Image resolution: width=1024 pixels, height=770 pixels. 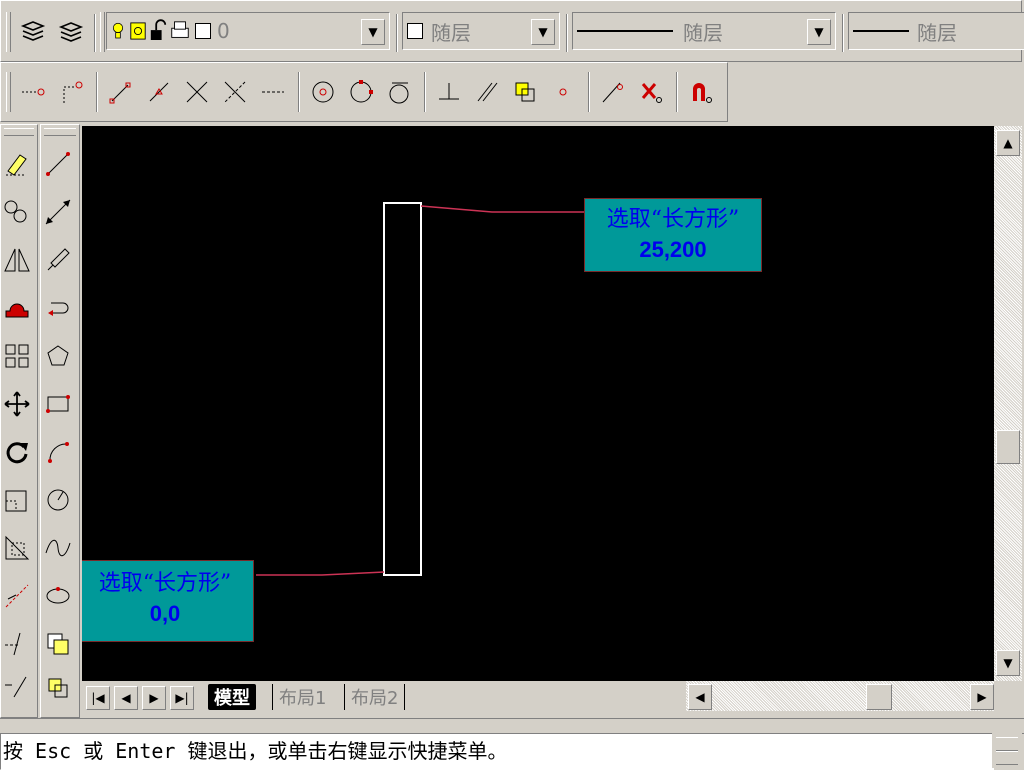 I want to click on tab-layout2-label: 布局2, so click(x=375, y=698).